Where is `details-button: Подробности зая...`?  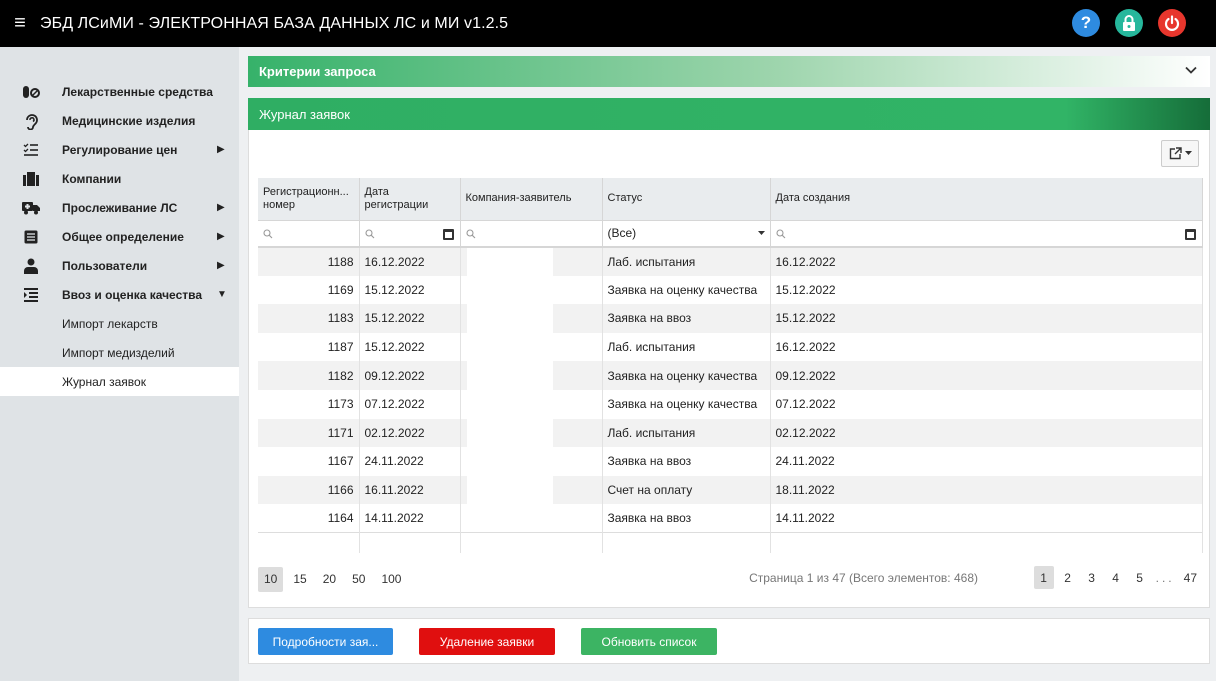 details-button: Подробности зая... is located at coordinates (325, 641).